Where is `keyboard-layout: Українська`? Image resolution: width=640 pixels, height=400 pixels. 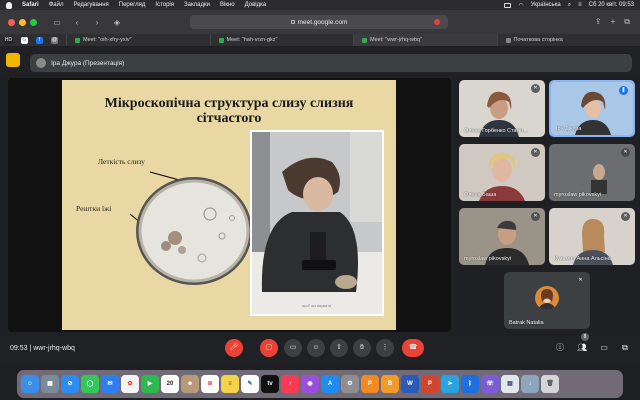
keyboard-layout: Українська is located at coordinates (546, 5).